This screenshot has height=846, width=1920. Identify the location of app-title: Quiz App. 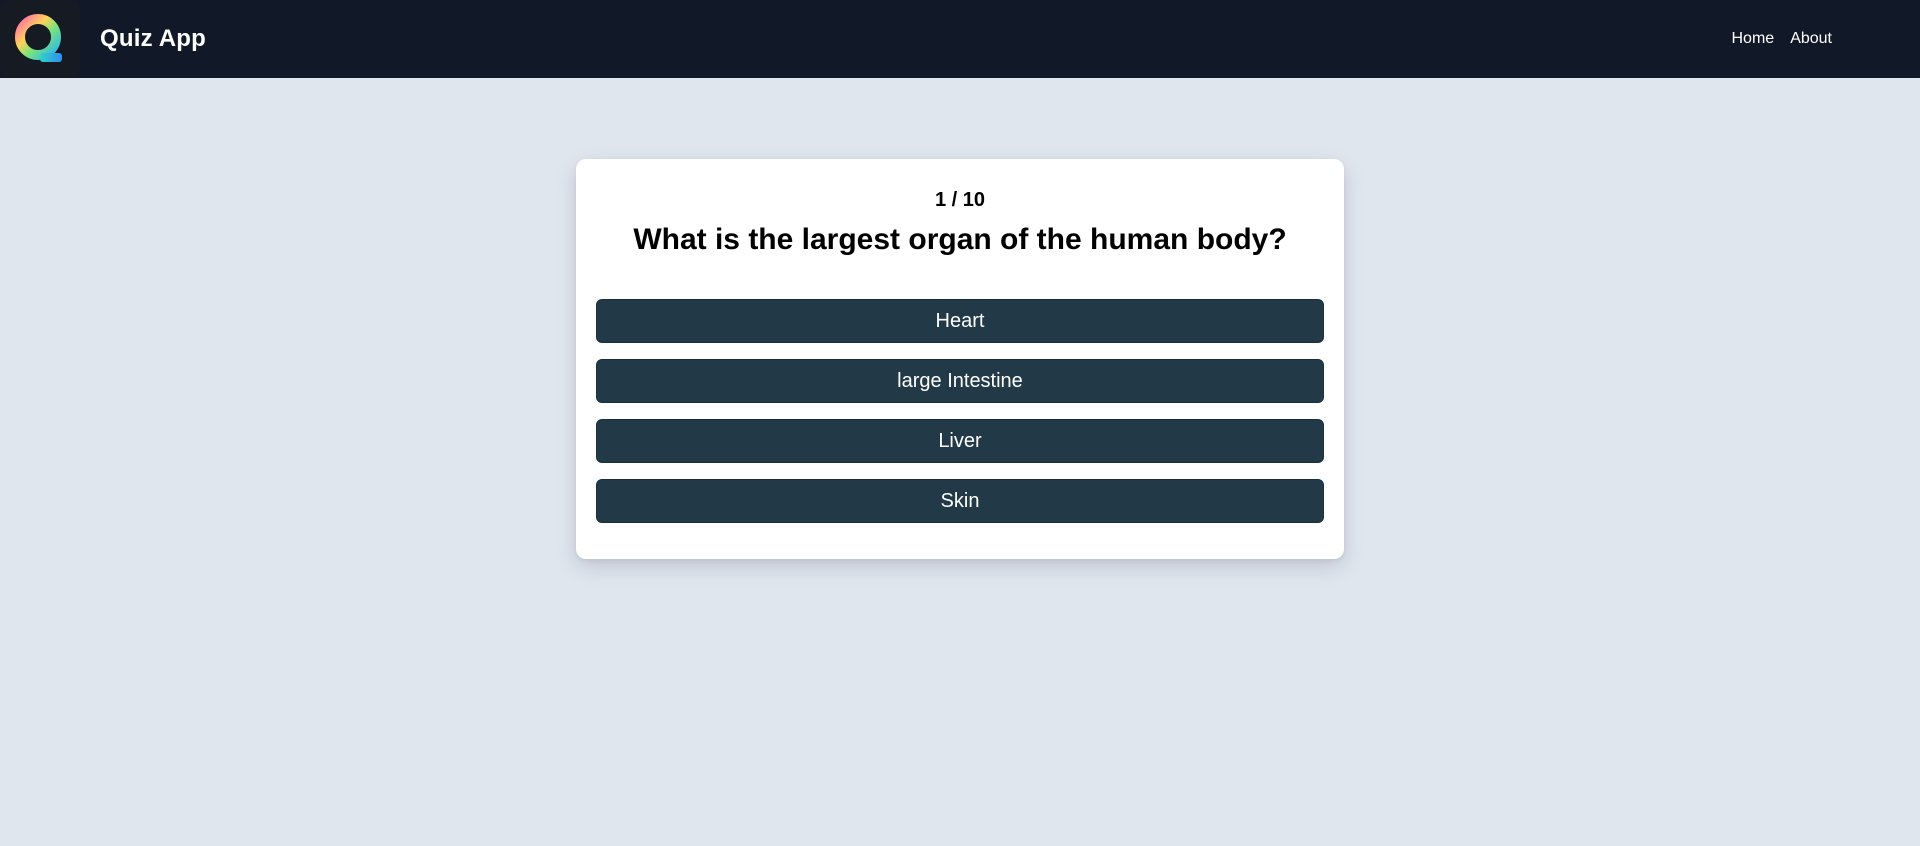
(153, 39).